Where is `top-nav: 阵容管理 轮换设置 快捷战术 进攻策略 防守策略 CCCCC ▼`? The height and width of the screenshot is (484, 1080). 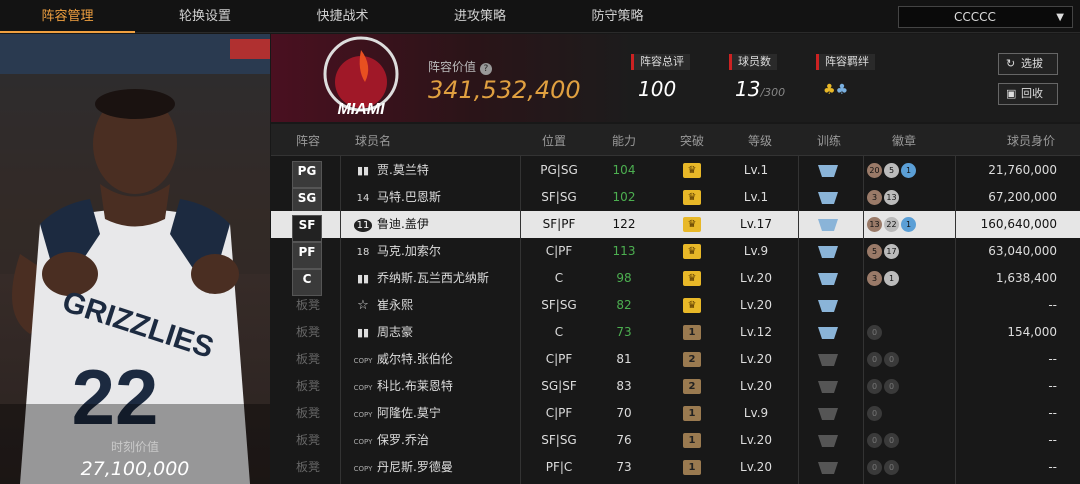
top-nav: 阵容管理 轮换设置 快捷战术 进攻策略 防守策略 CCCCC ▼ is located at coordinates (540, 16).